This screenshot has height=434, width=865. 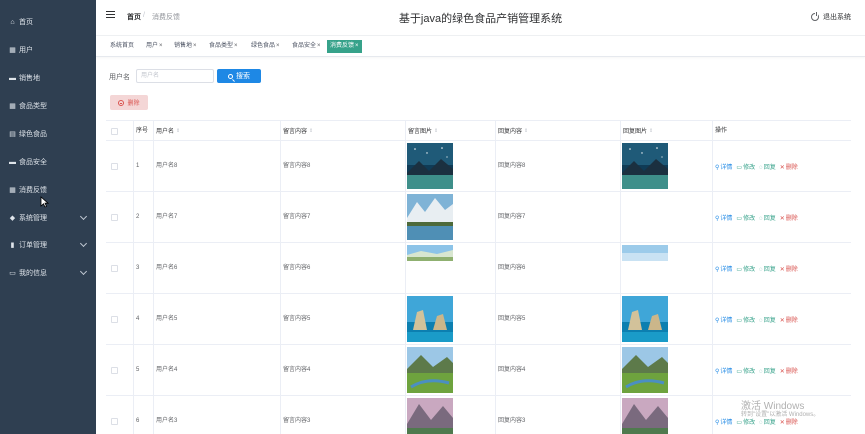 I want to click on tab-tag: 绿色食品×, so click(x=265, y=46).